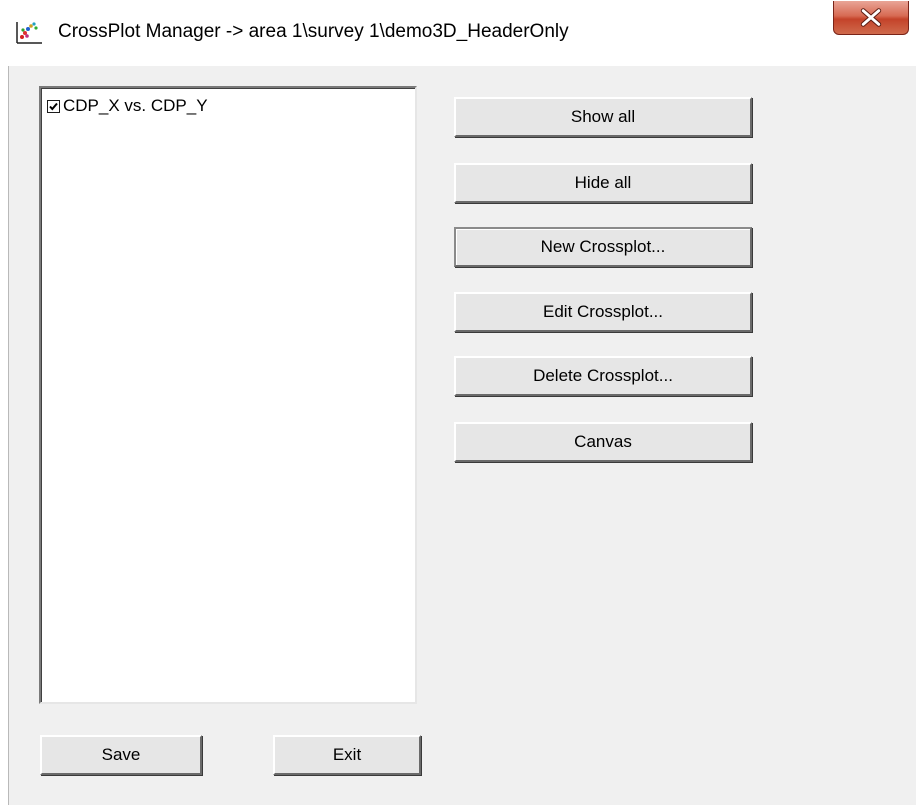  I want to click on save-button: Save, so click(121, 755).